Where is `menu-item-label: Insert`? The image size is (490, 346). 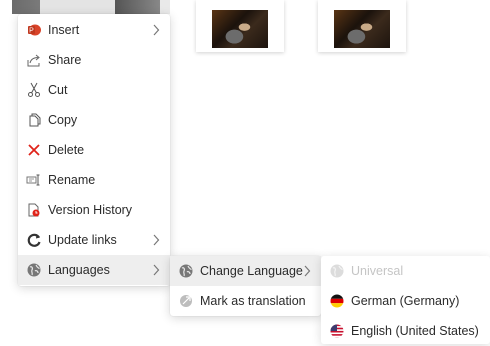
menu-item-label: Insert is located at coordinates (64, 30).